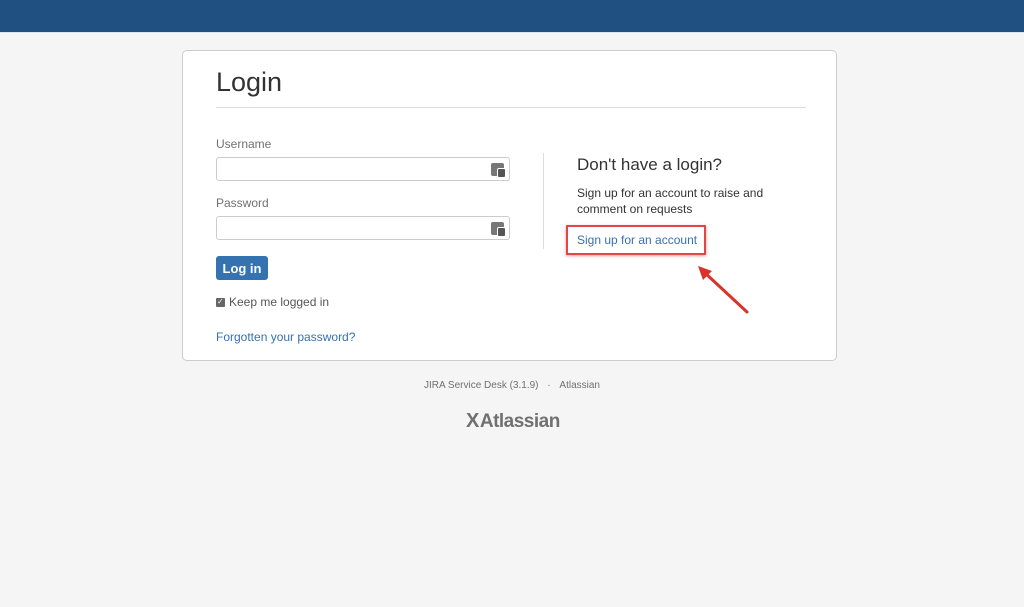  I want to click on atlassian-mark-icon: X, so click(472, 421).